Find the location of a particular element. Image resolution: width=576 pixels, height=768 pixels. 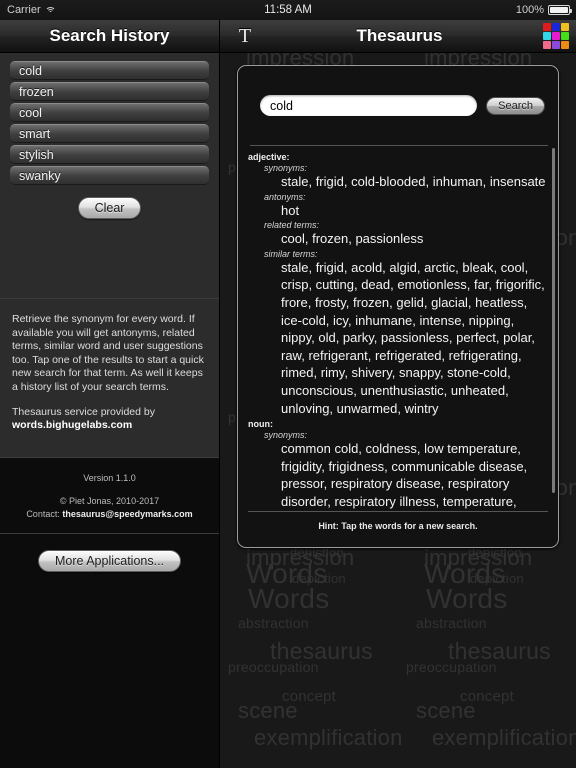

status-bar-battery-group: 100% is located at coordinates (544, 10).